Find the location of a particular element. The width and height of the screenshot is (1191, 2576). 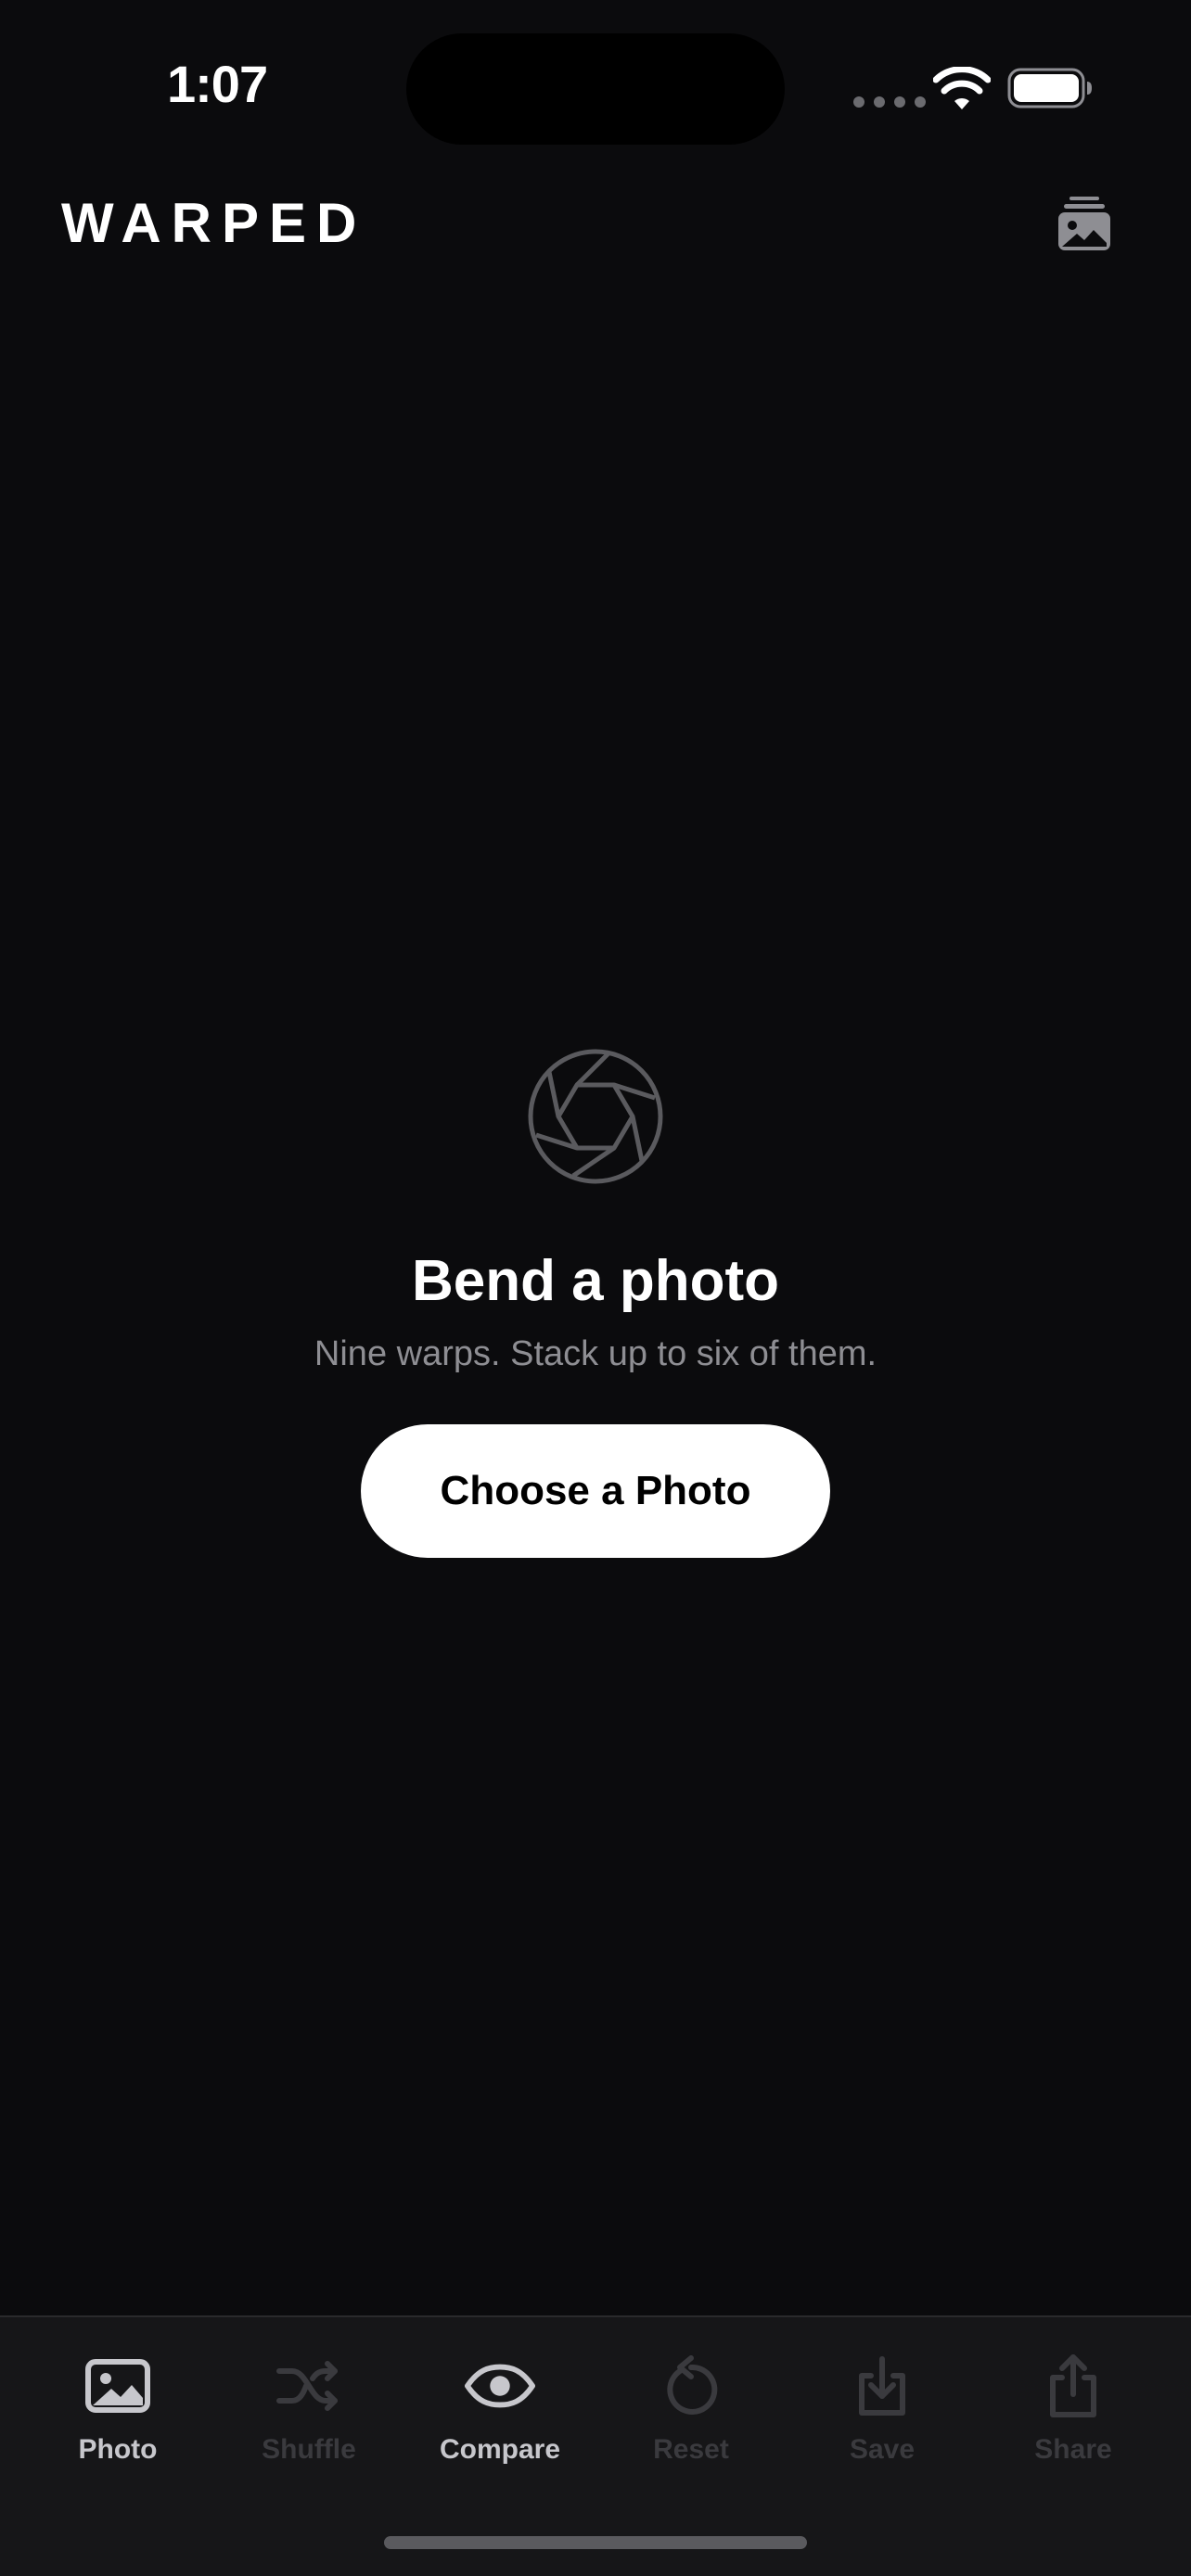

battery-icon is located at coordinates (1049, 88).